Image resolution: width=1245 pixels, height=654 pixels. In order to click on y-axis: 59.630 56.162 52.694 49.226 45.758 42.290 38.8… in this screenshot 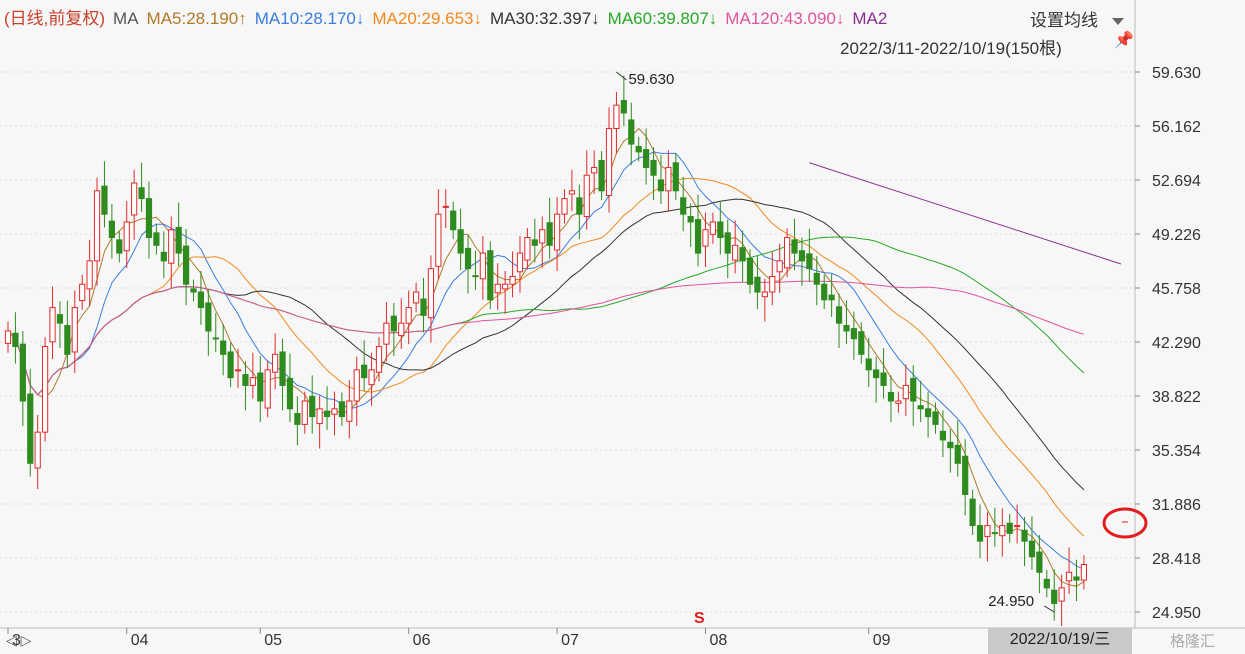, I will do `click(1168, 343)`.